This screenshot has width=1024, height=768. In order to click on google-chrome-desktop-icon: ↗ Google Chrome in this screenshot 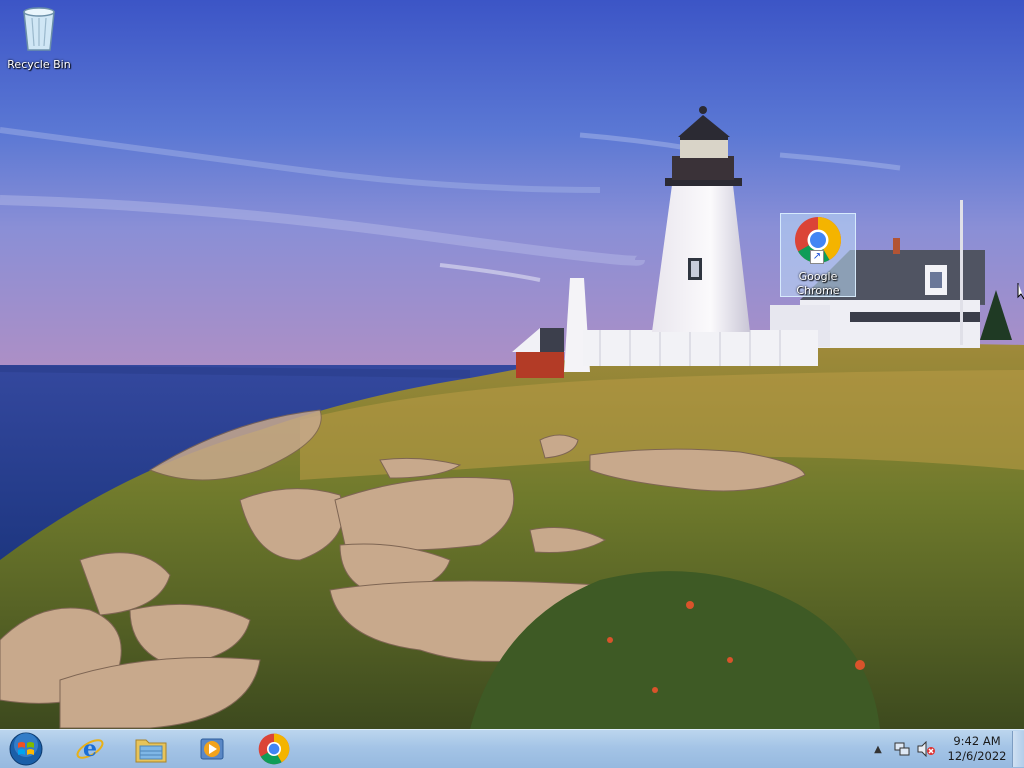, I will do `click(818, 255)`.